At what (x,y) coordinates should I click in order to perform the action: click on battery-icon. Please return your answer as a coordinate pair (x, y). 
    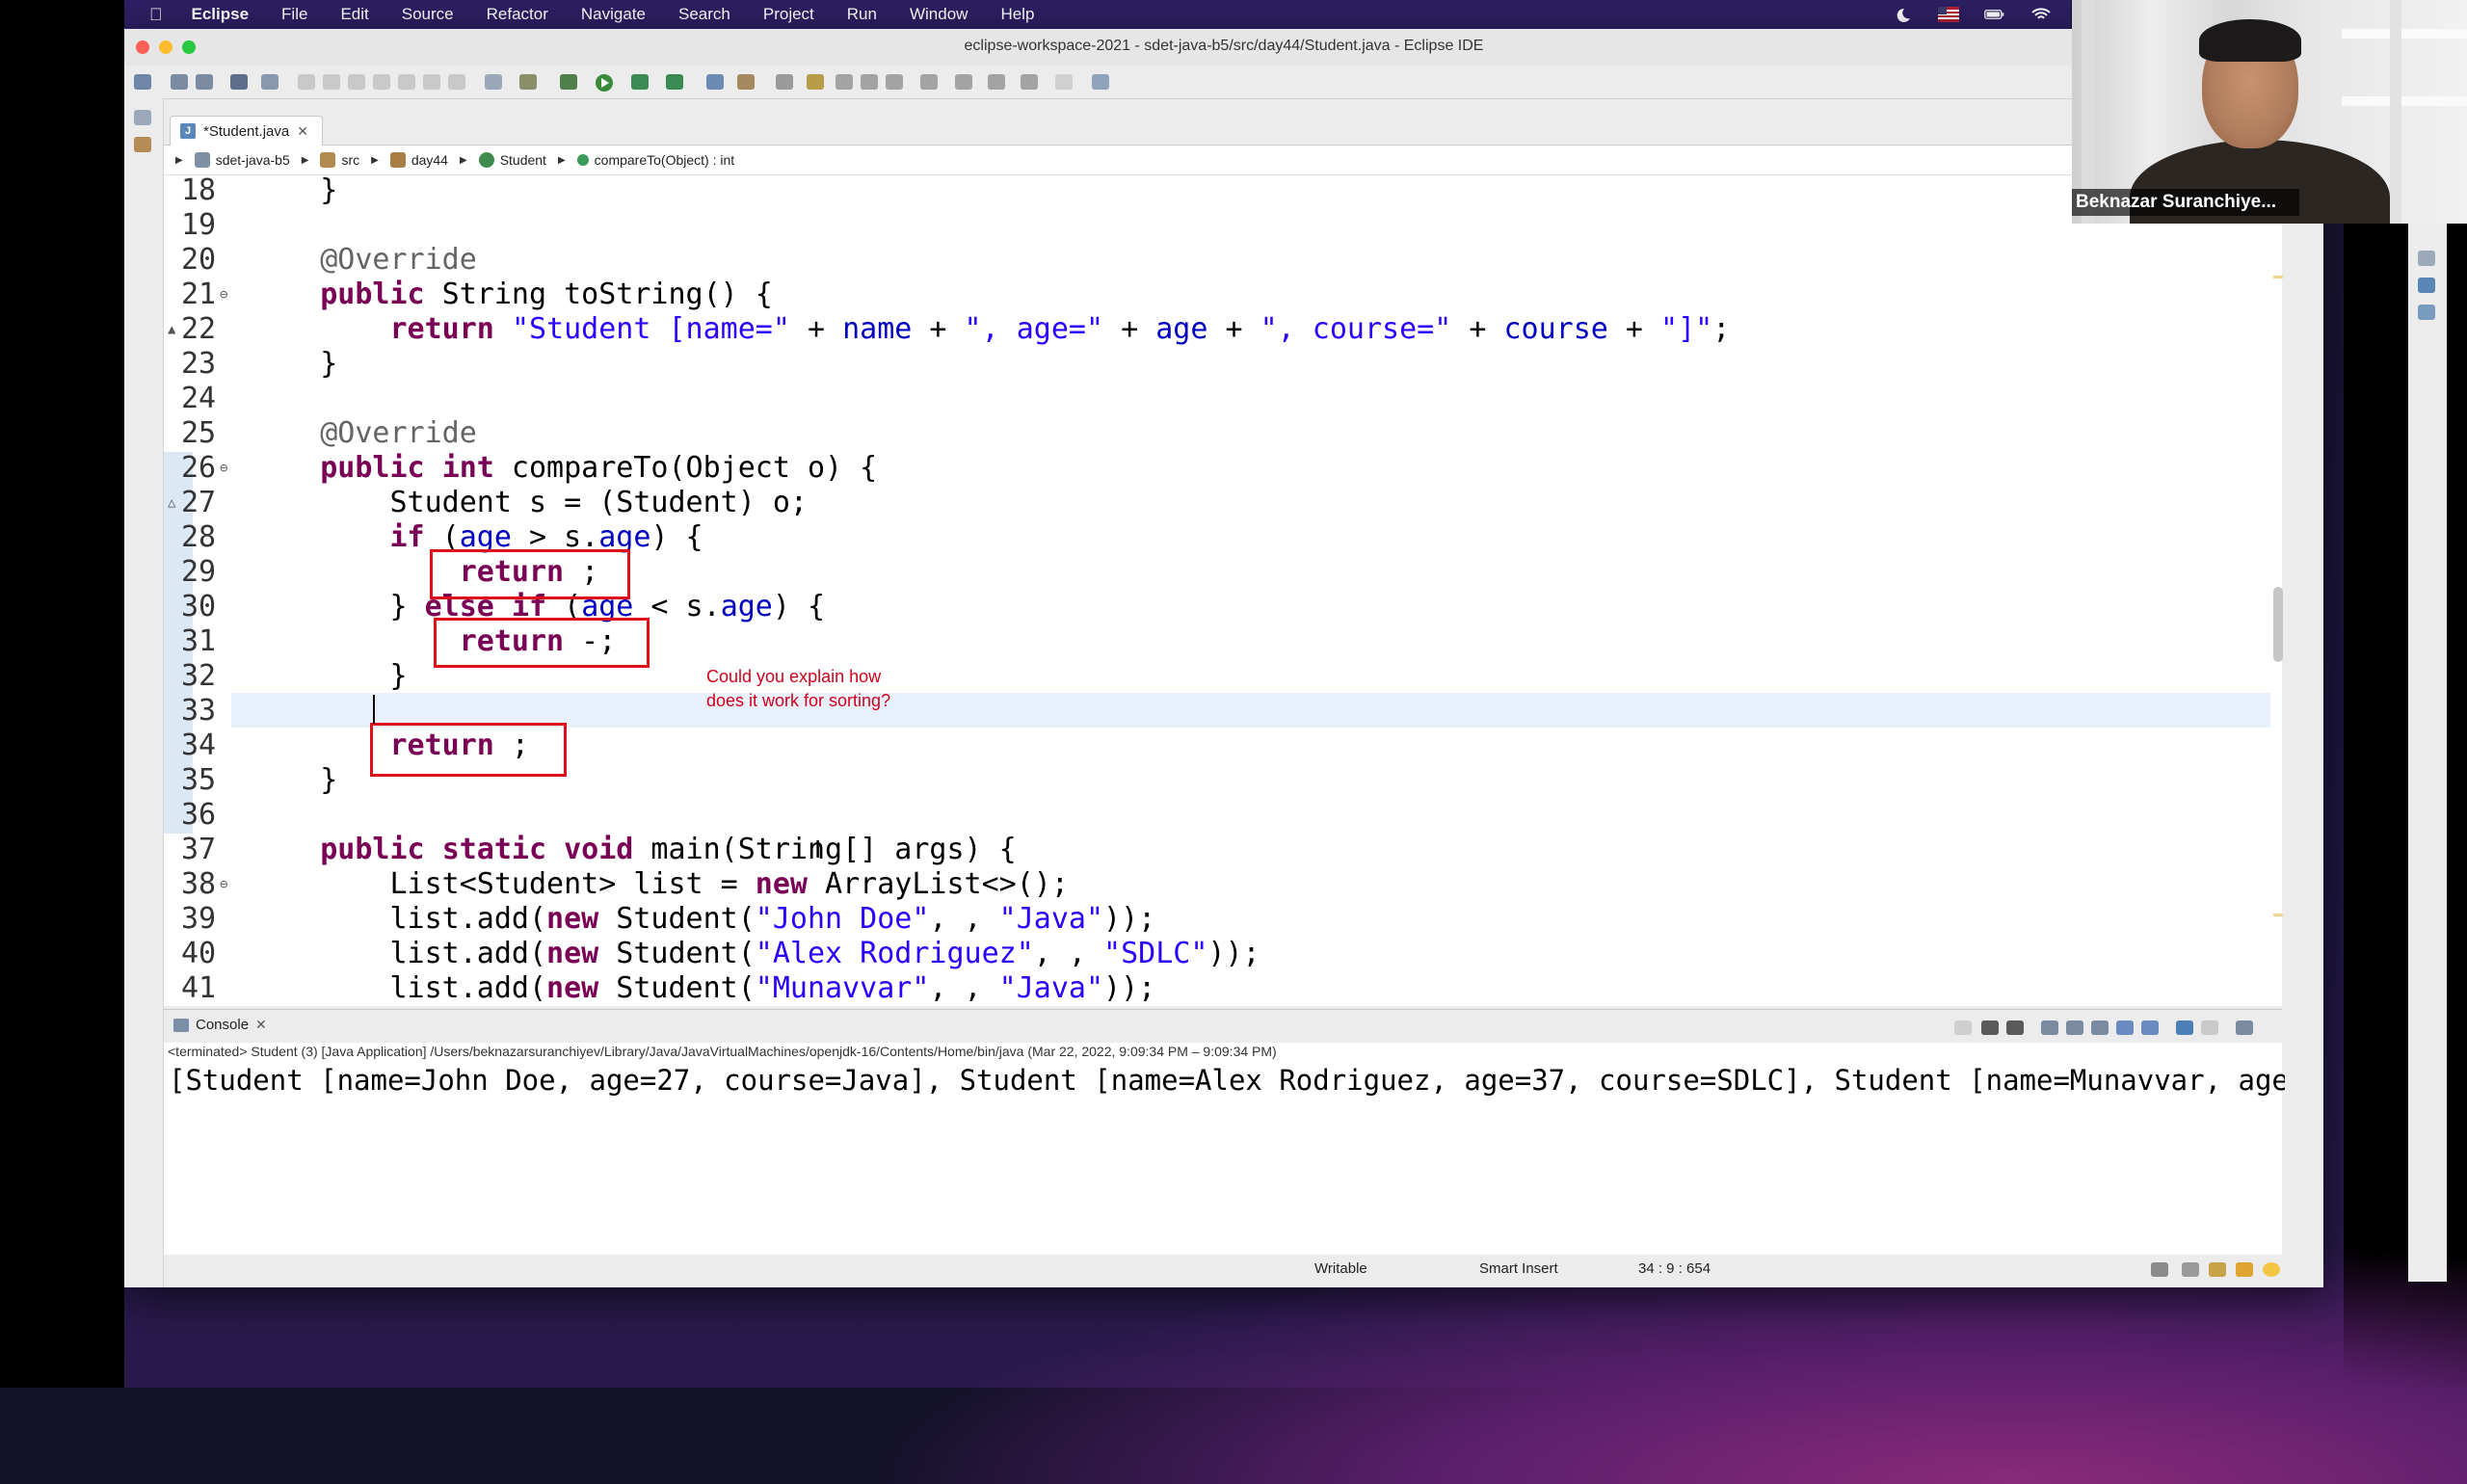
    Looking at the image, I should click on (1994, 14).